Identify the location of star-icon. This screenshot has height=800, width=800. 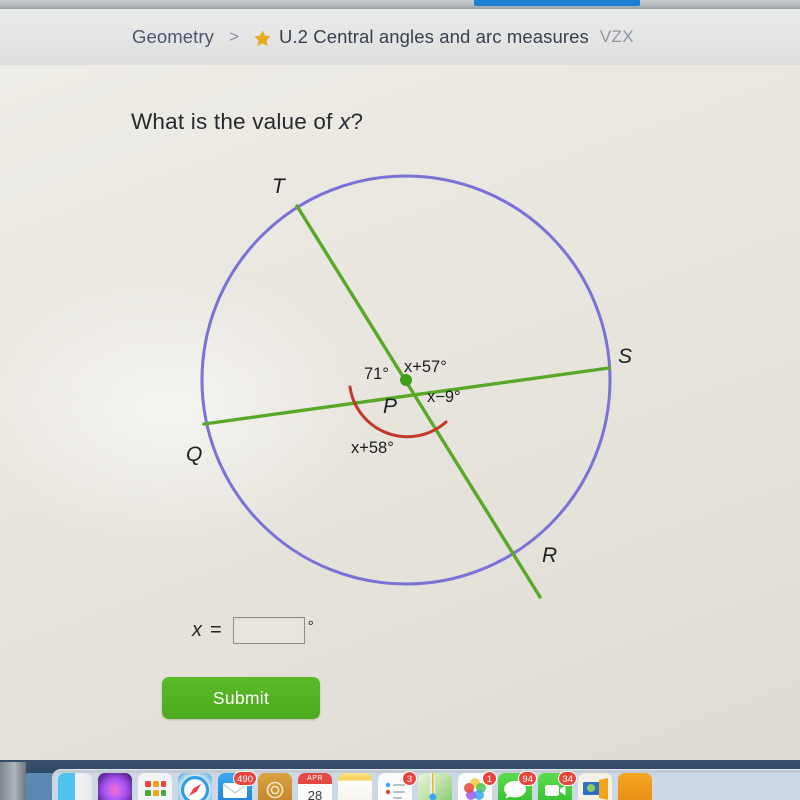
(262, 38).